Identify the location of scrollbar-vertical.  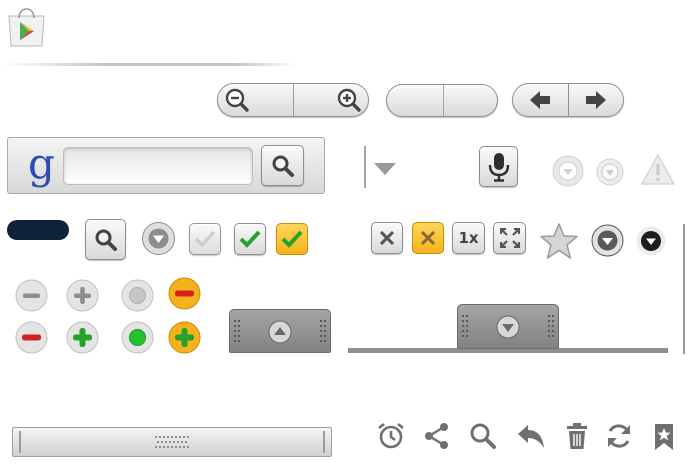
(684, 289).